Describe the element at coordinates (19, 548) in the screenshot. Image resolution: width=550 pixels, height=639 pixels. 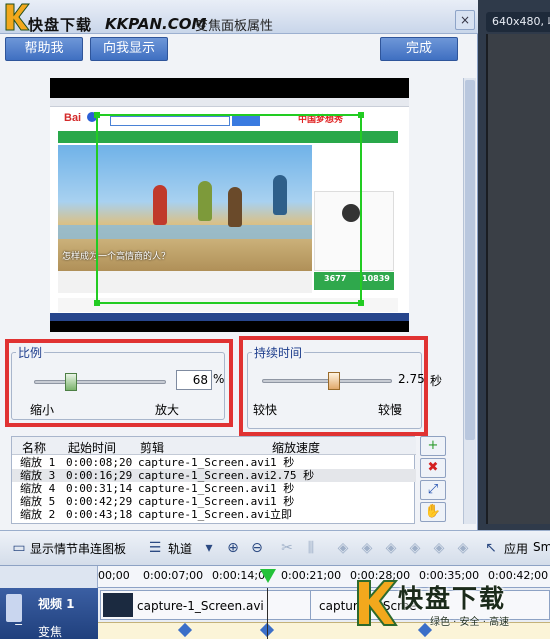
I see `storyboard-icon: ▭` at that location.